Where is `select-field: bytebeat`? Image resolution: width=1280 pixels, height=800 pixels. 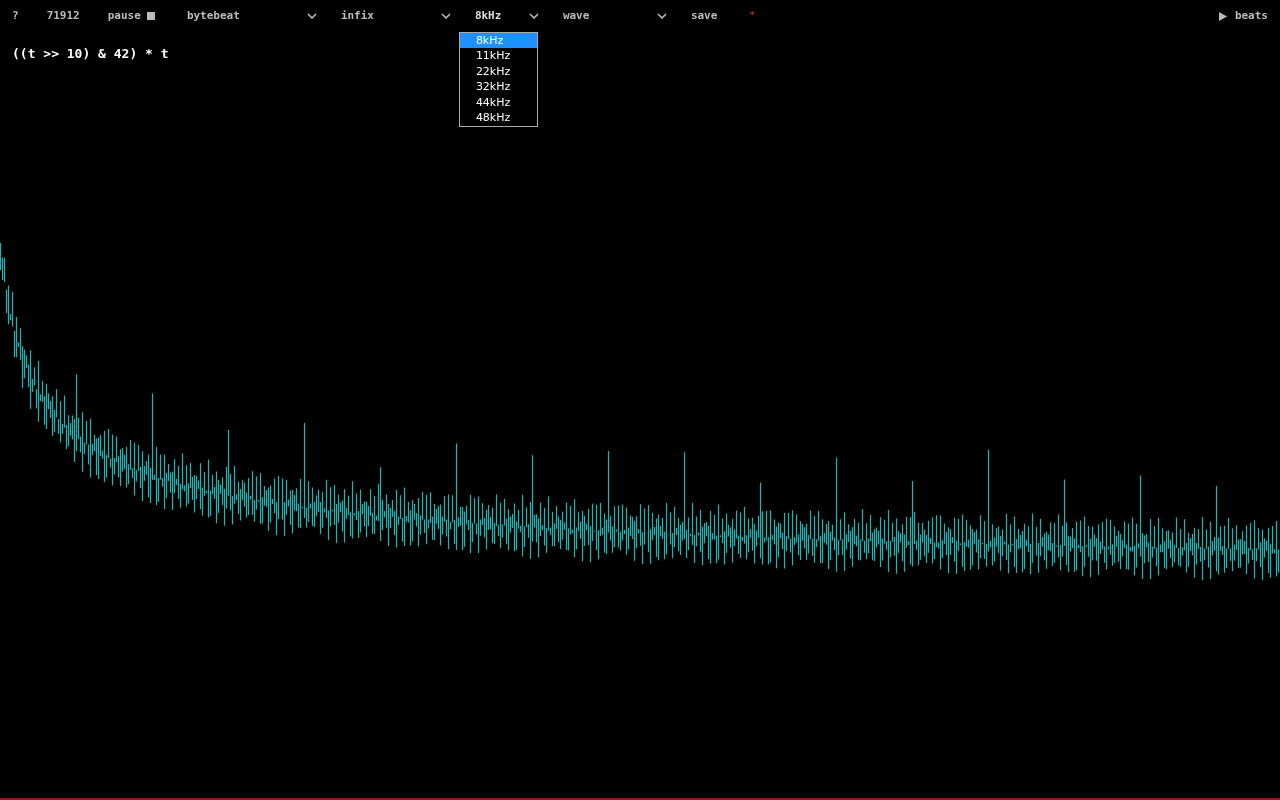 select-field: bytebeat is located at coordinates (251, 16).